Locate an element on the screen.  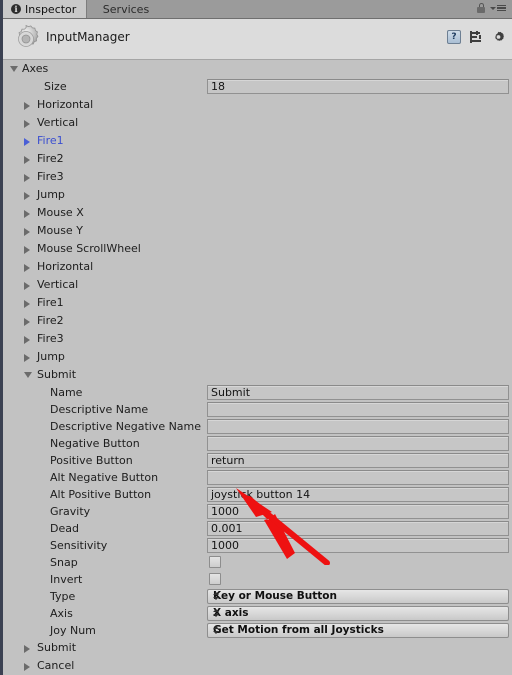
tab-inspector: i Inspector is located at coordinates (45, 9).